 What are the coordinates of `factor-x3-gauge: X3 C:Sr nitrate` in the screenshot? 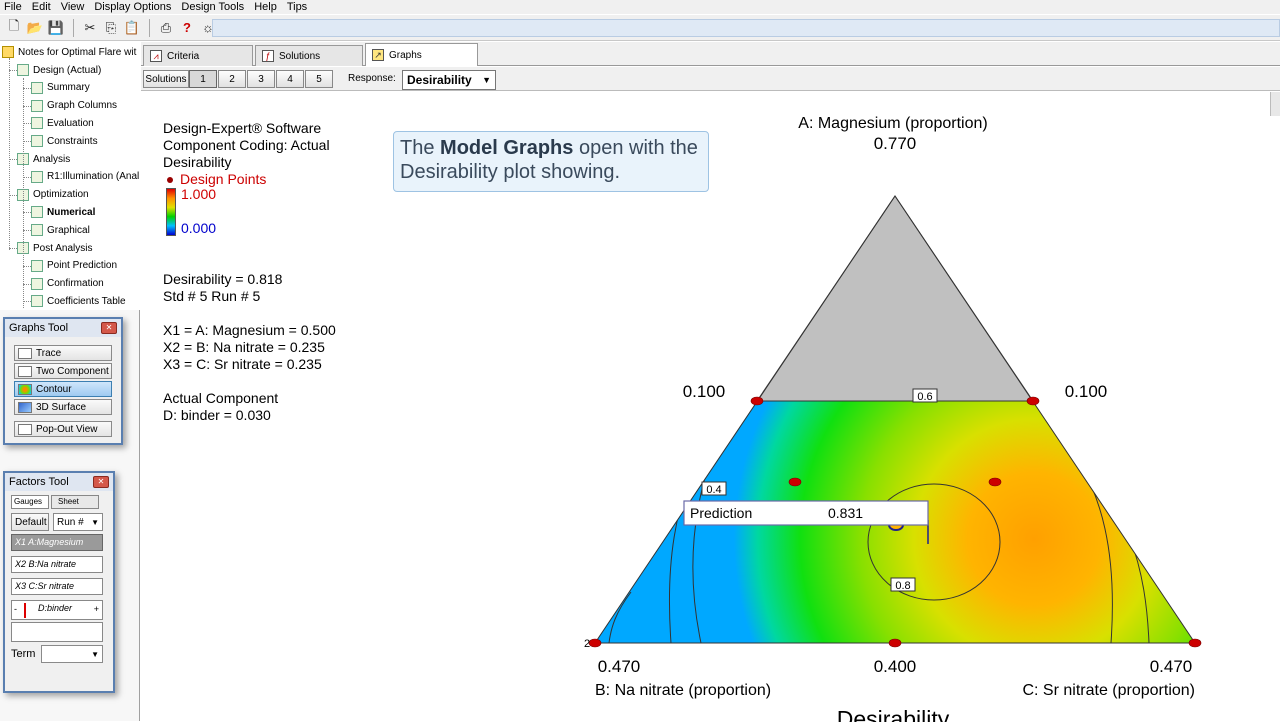 It's located at (57, 586).